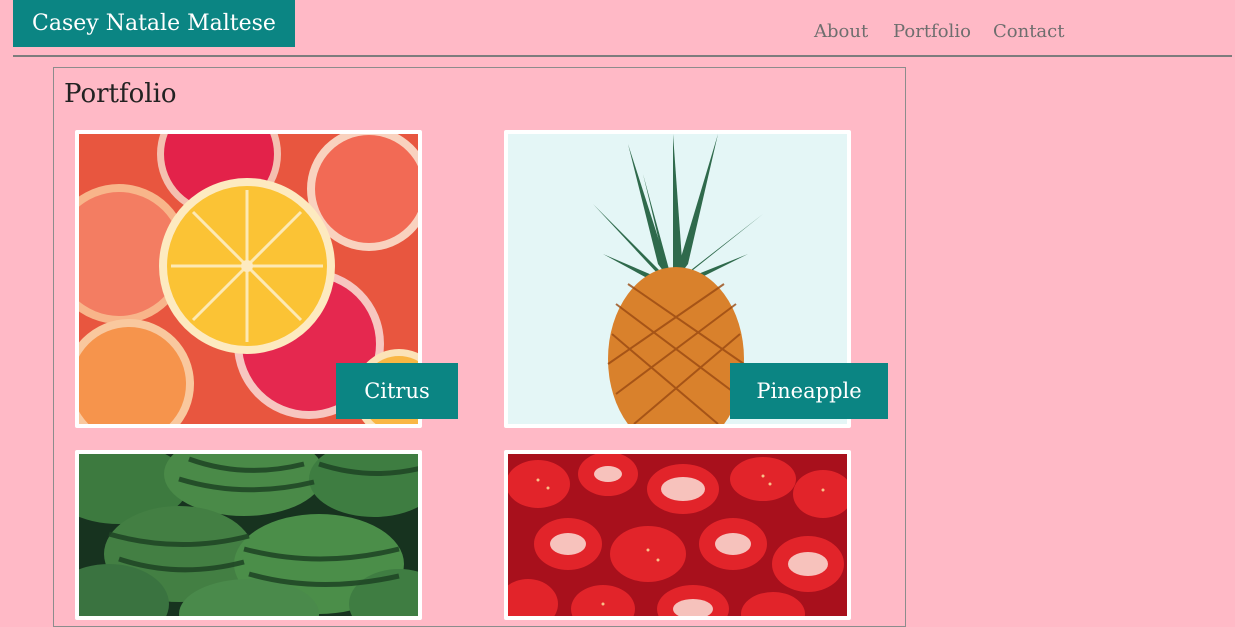 This screenshot has height=627, width=1235. Describe the element at coordinates (266, 279) in the screenshot. I see `portfolio-card-citrus: Citrus` at that location.